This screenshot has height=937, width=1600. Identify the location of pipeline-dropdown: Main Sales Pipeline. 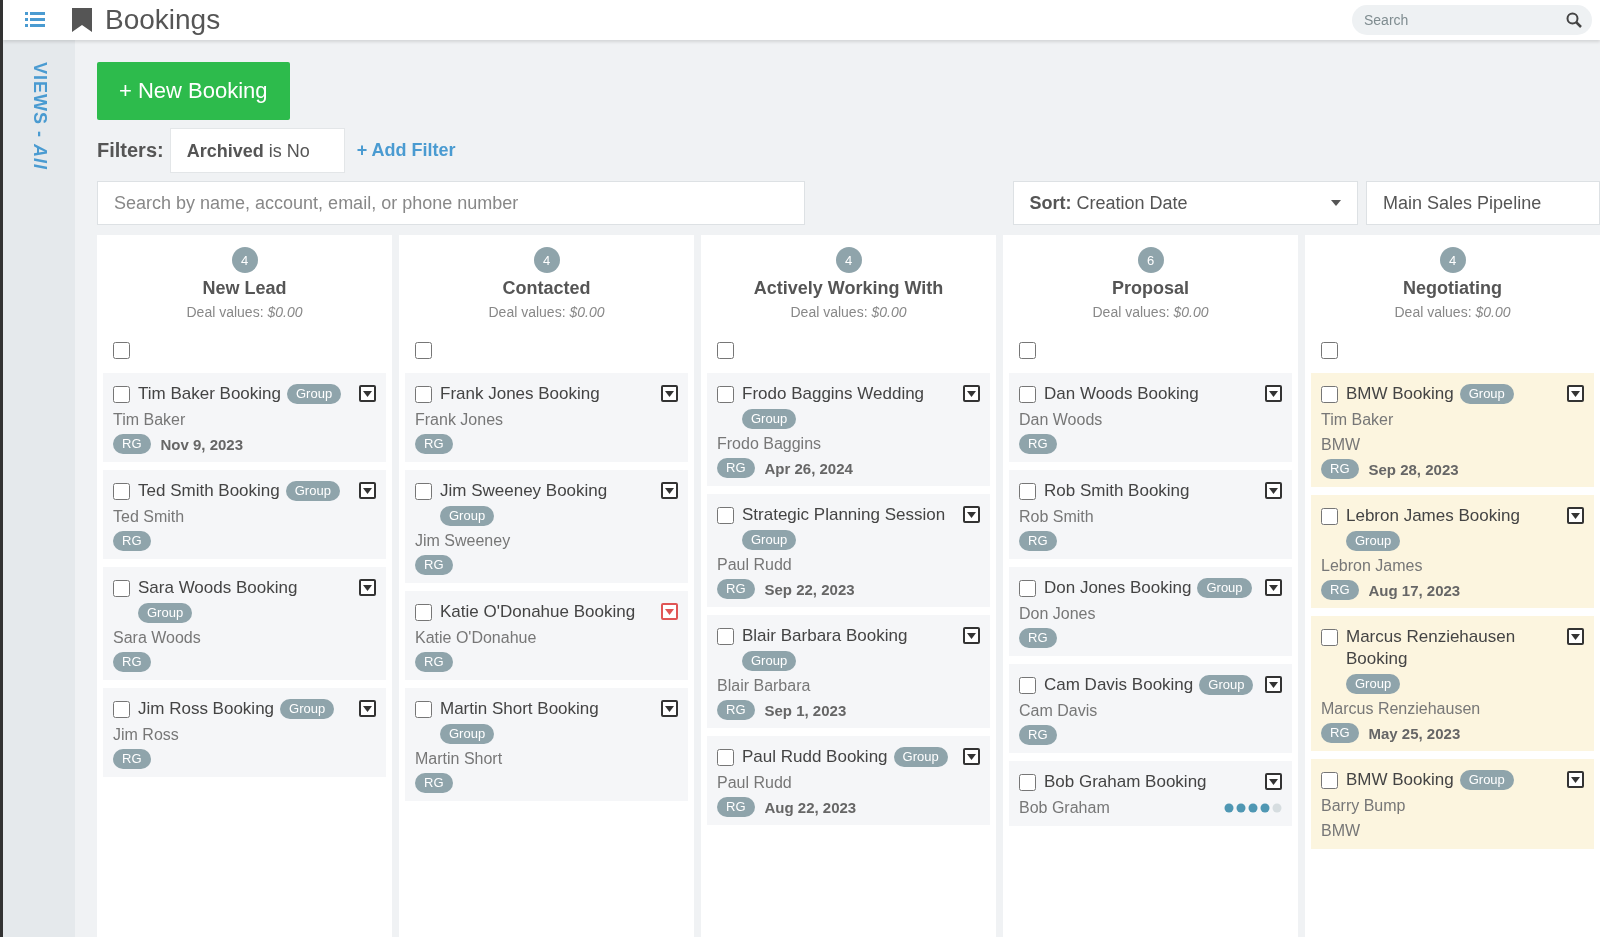
(1483, 203).